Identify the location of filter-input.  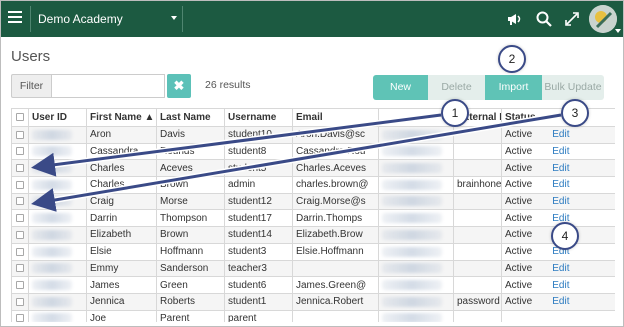
(108, 86).